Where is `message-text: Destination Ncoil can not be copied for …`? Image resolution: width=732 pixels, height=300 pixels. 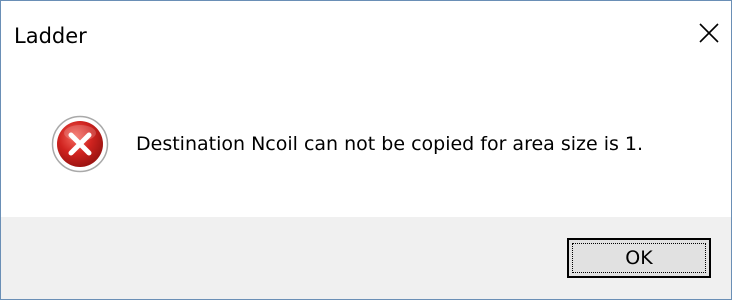 message-text: Destination Ncoil can not be copied for … is located at coordinates (390, 144).